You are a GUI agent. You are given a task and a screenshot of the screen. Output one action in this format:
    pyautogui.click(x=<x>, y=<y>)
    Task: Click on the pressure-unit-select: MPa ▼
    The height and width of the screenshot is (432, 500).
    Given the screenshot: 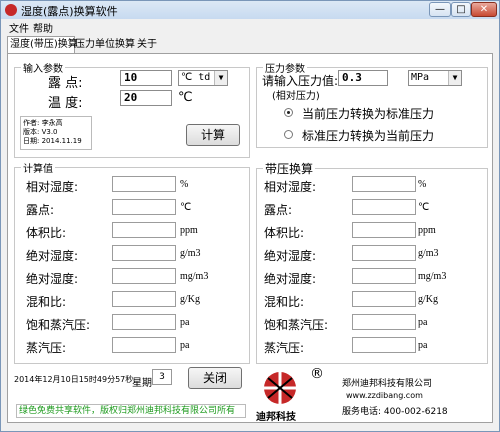 What is the action you would take?
    pyautogui.click(x=435, y=78)
    